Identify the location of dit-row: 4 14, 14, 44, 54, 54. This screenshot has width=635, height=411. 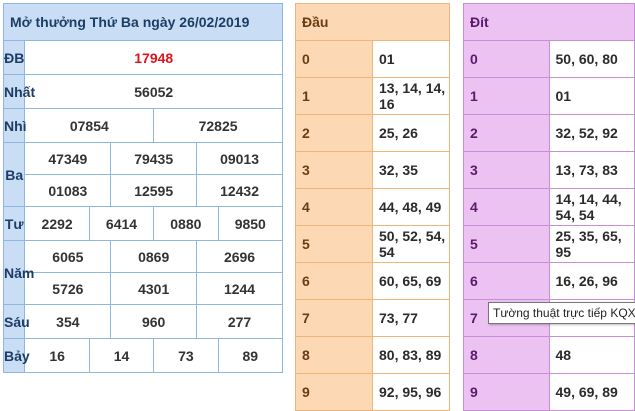
(549, 207).